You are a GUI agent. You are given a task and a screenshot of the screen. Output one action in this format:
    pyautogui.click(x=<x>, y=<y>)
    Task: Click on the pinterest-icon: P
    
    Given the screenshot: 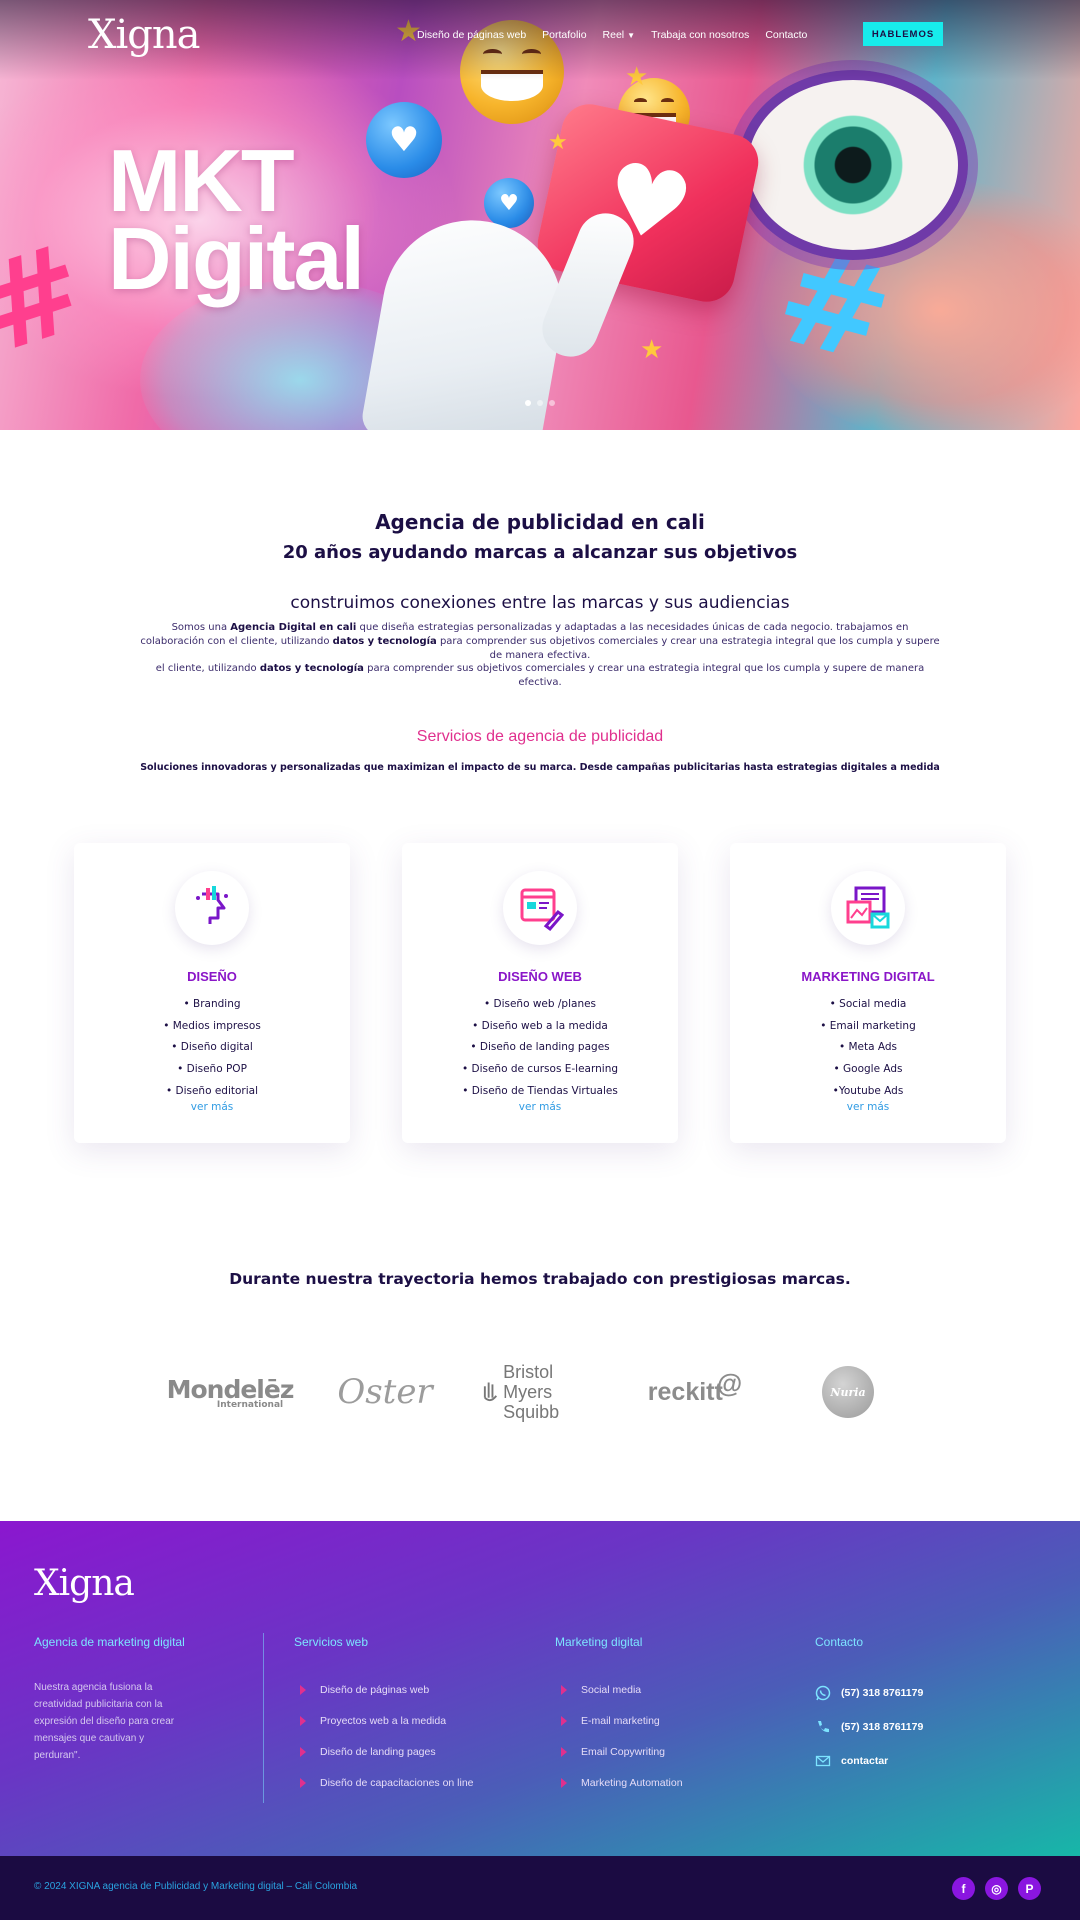 What is the action you would take?
    pyautogui.click(x=1029, y=1888)
    